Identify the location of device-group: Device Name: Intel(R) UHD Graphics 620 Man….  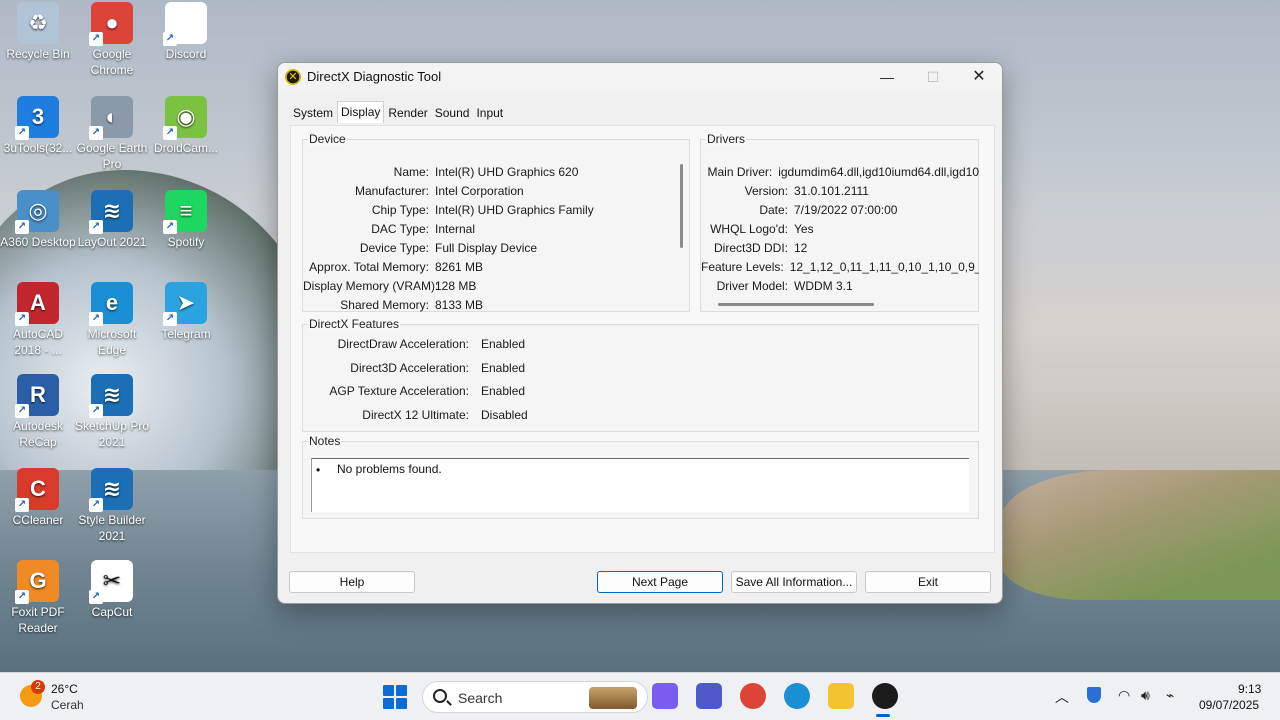
(496, 222).